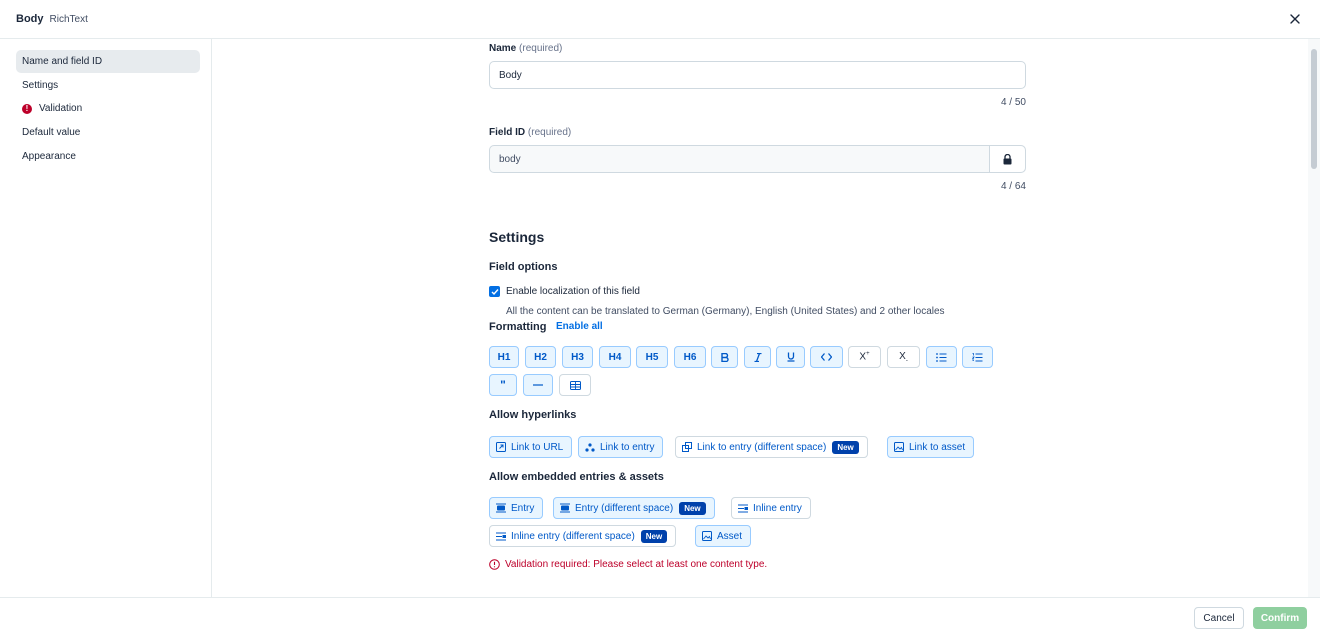  I want to click on sidebar-item-label: Appearance, so click(49, 156).